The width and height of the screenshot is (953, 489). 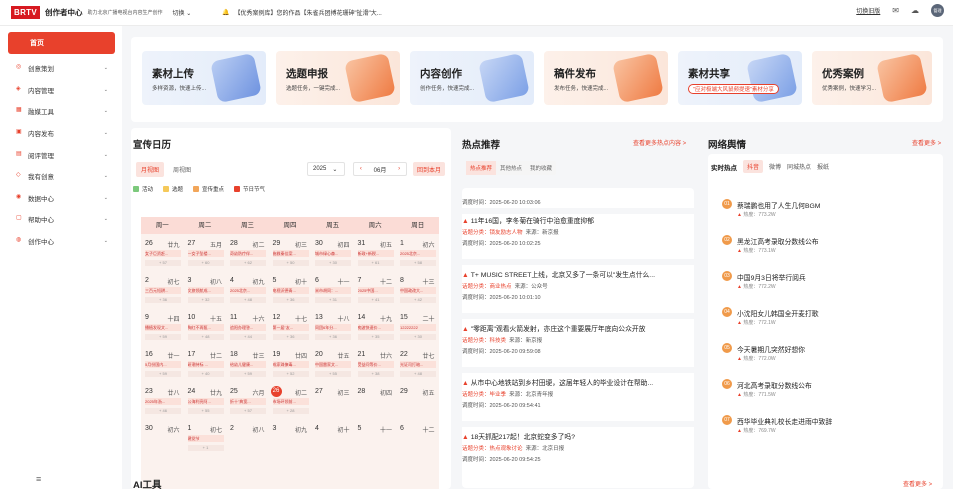 I want to click on calendar-day-cell: 22 廿七 光证司打暗... + 48, so click(x=417, y=366).